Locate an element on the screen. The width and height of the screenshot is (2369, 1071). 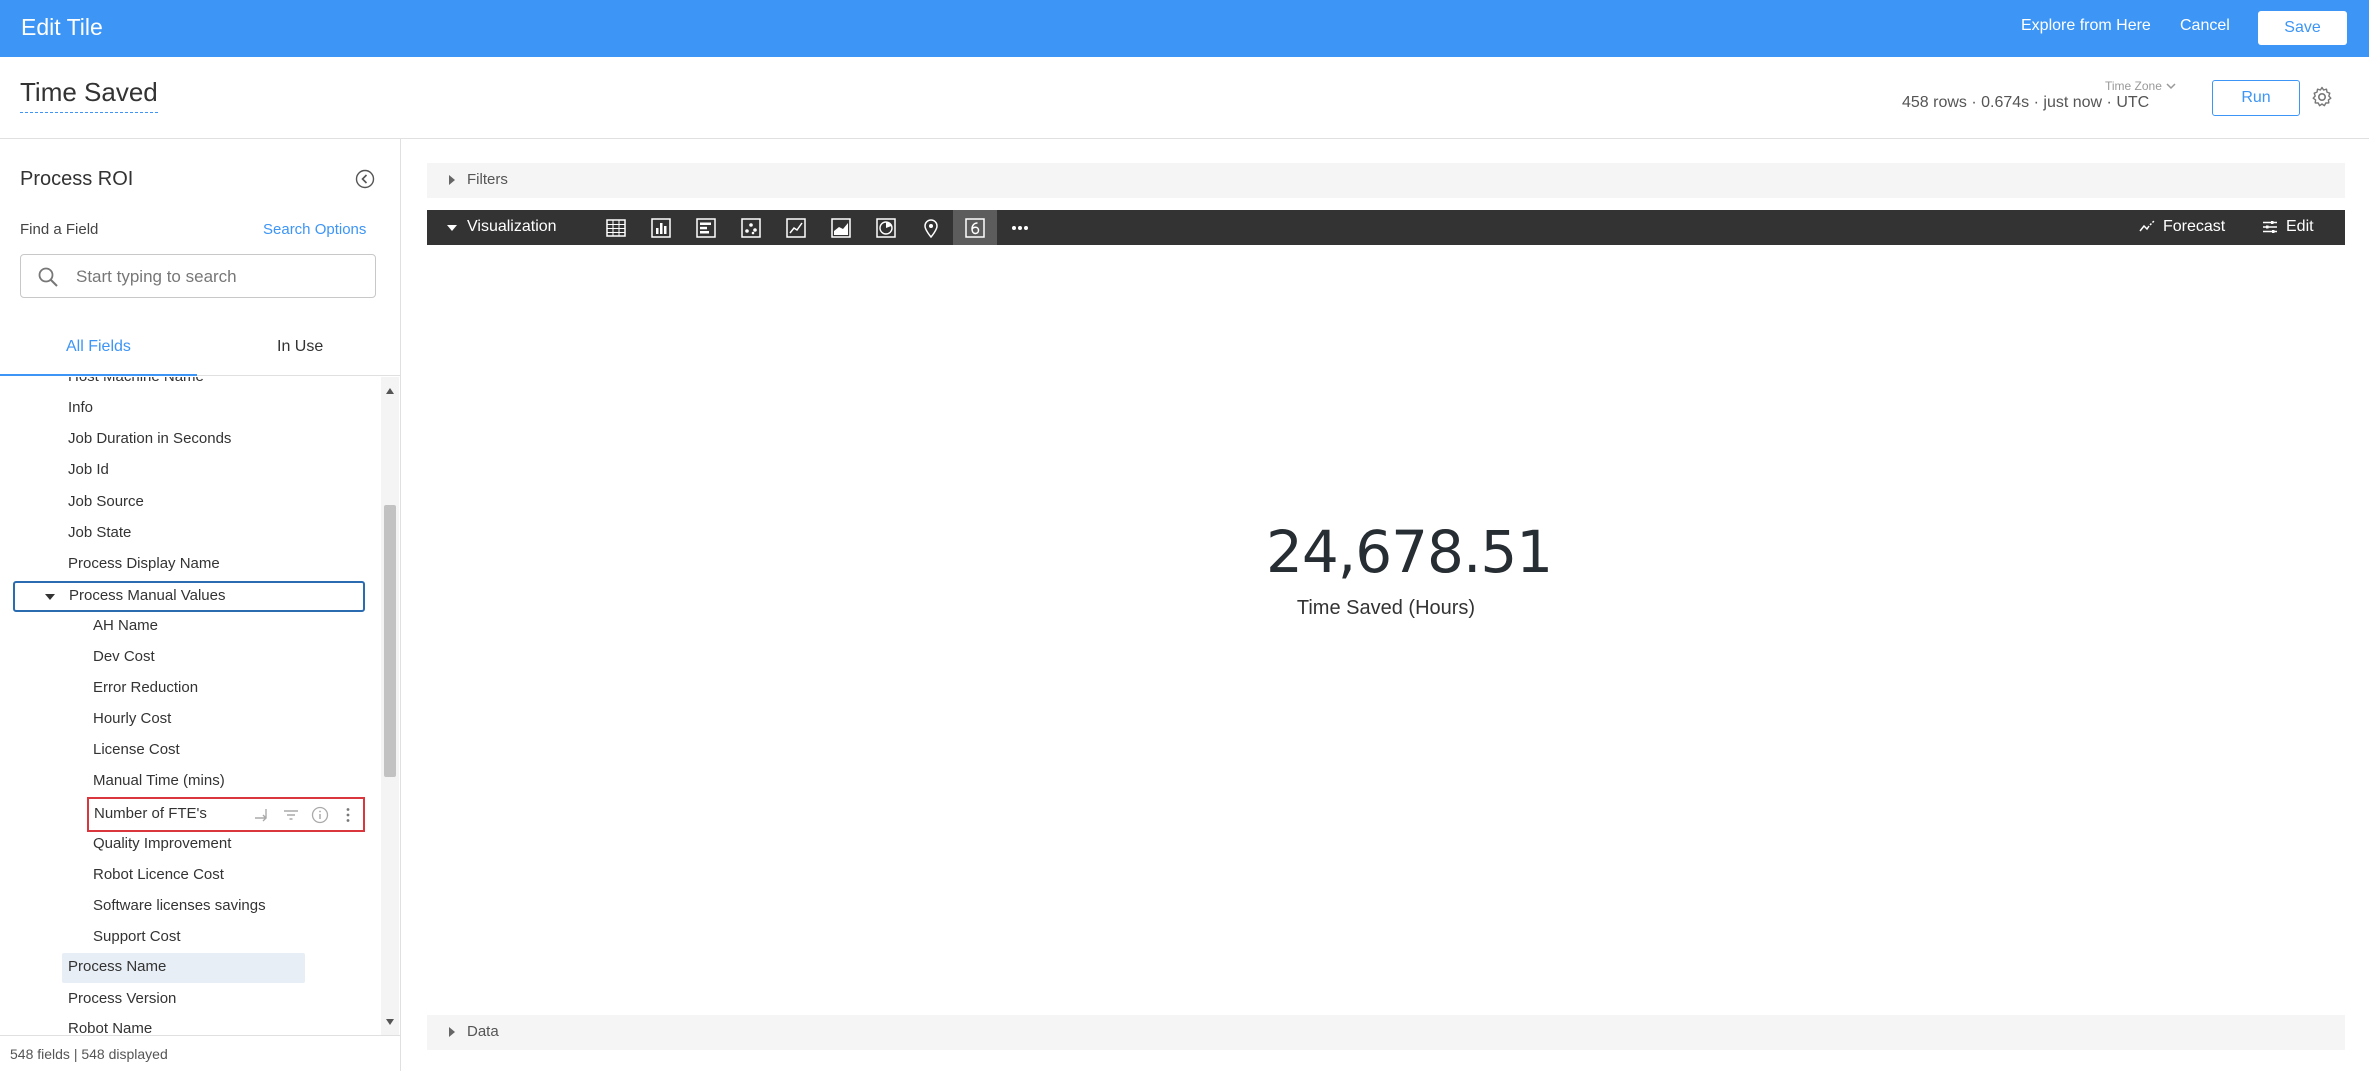
field-item: Quality Improvement is located at coordinates (162, 843).